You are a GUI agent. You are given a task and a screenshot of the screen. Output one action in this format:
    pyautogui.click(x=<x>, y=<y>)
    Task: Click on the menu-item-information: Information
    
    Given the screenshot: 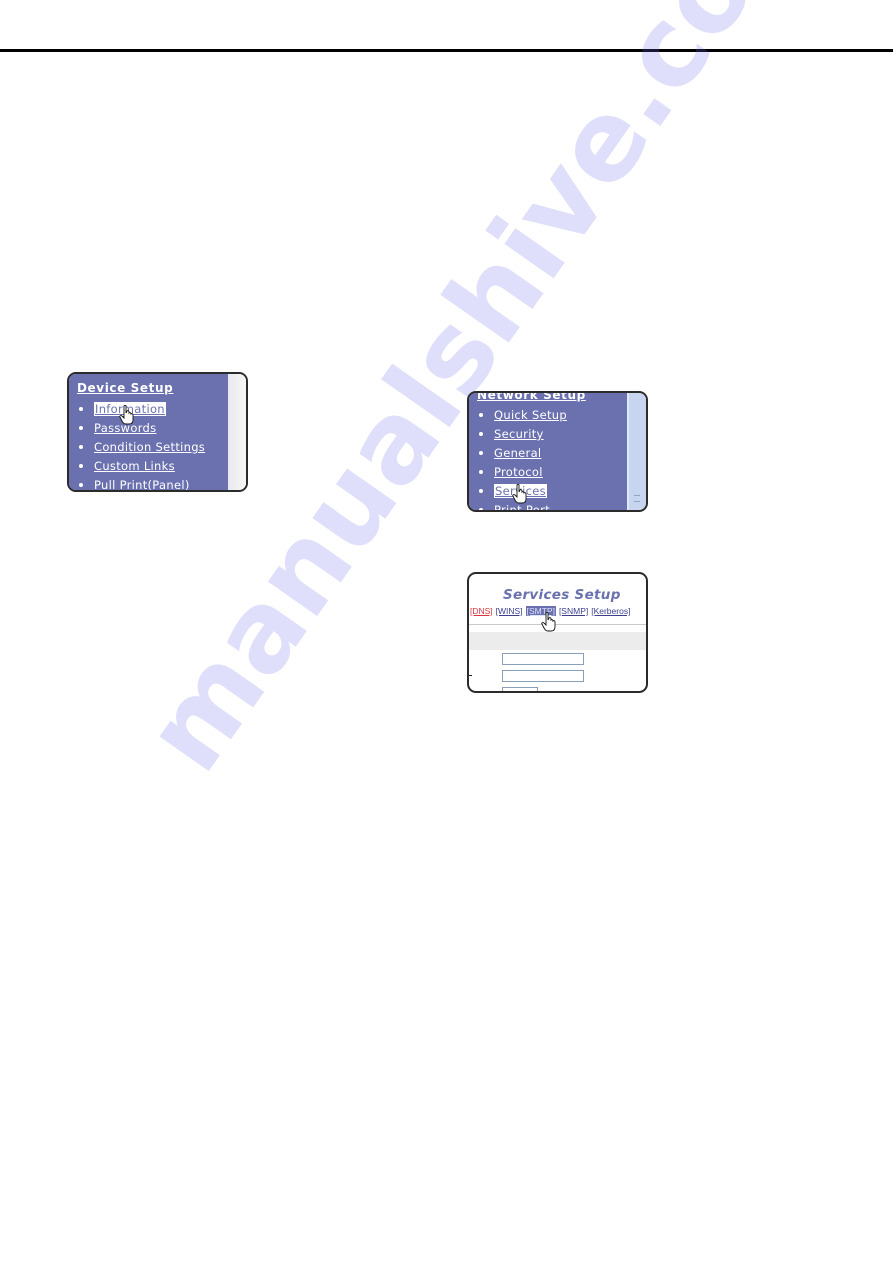 What is the action you would take?
    pyautogui.click(x=142, y=409)
    